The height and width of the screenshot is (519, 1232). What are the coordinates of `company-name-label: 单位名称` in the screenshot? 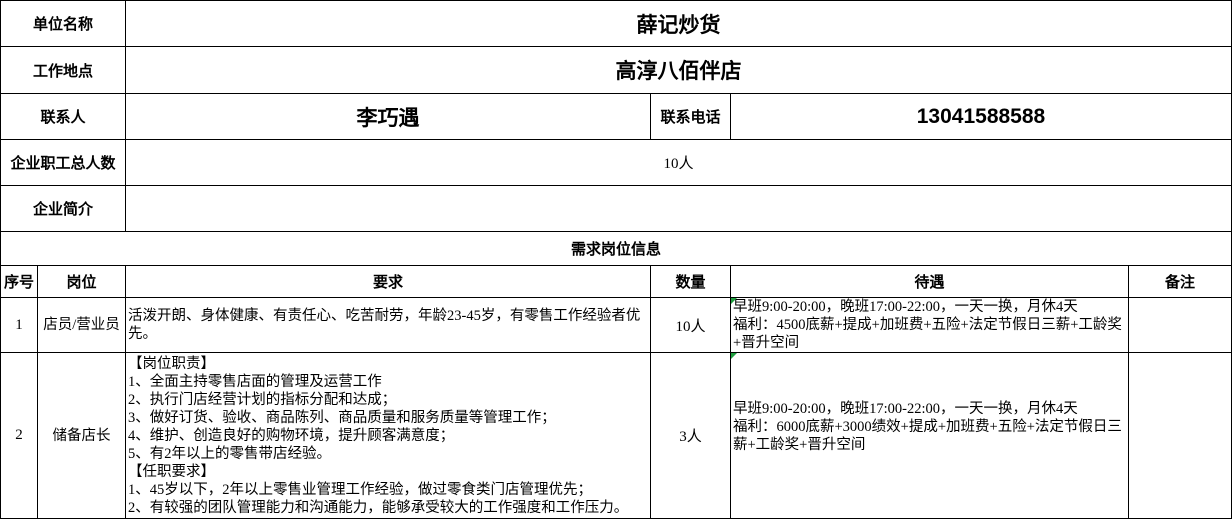 It's located at (63, 24).